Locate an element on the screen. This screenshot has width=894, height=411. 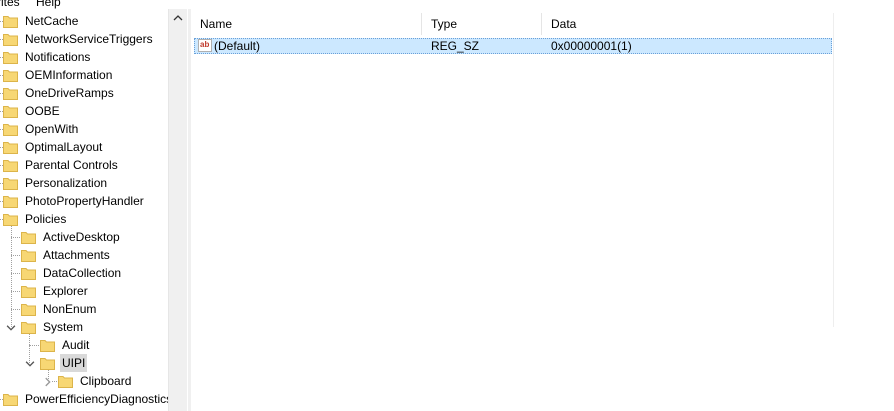
value-name: (Default) is located at coordinates (237, 46).